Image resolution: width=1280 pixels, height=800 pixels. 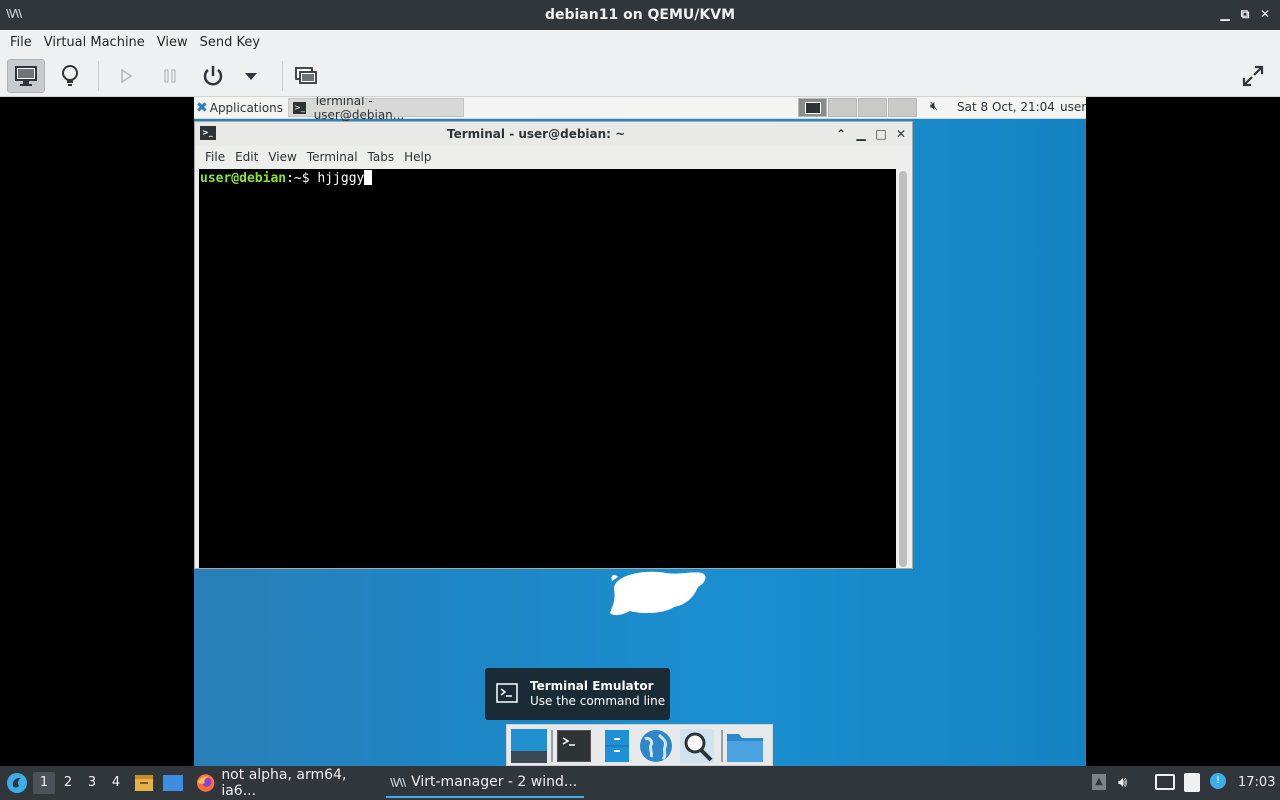 I want to click on tray-expand-icon: ▲, so click(x=1099, y=782).